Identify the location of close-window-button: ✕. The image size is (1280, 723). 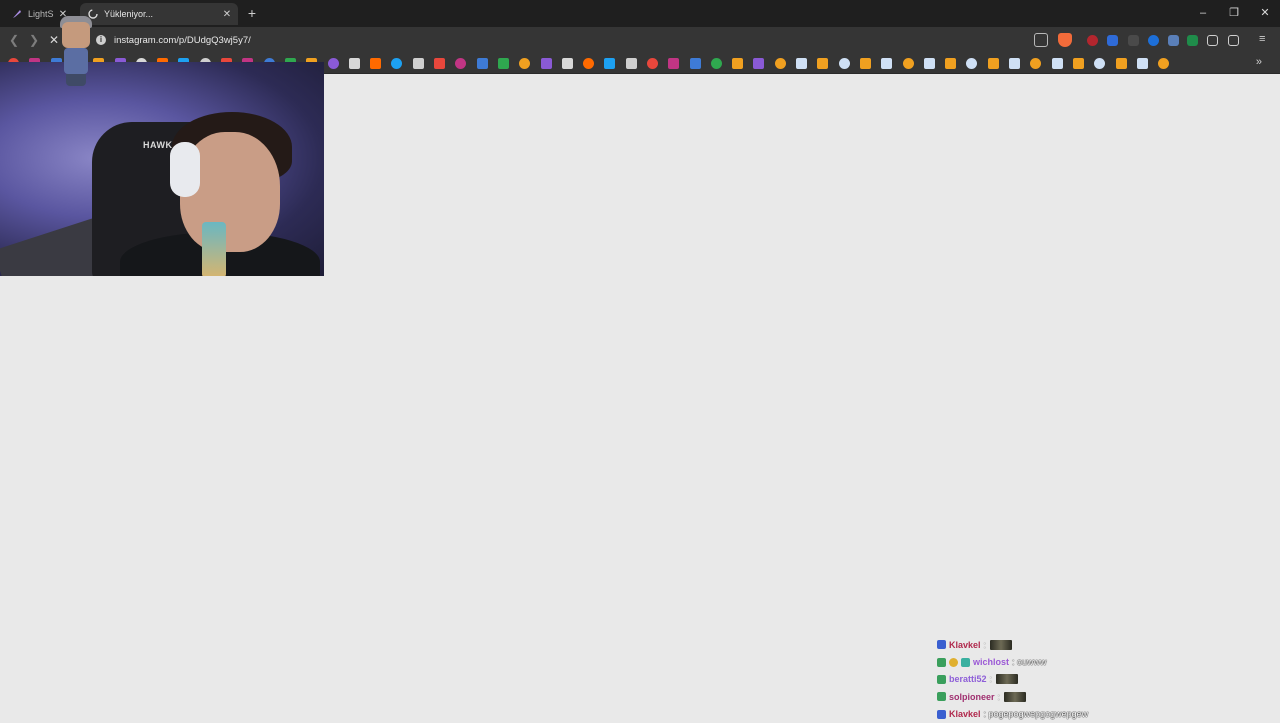
(1265, 13).